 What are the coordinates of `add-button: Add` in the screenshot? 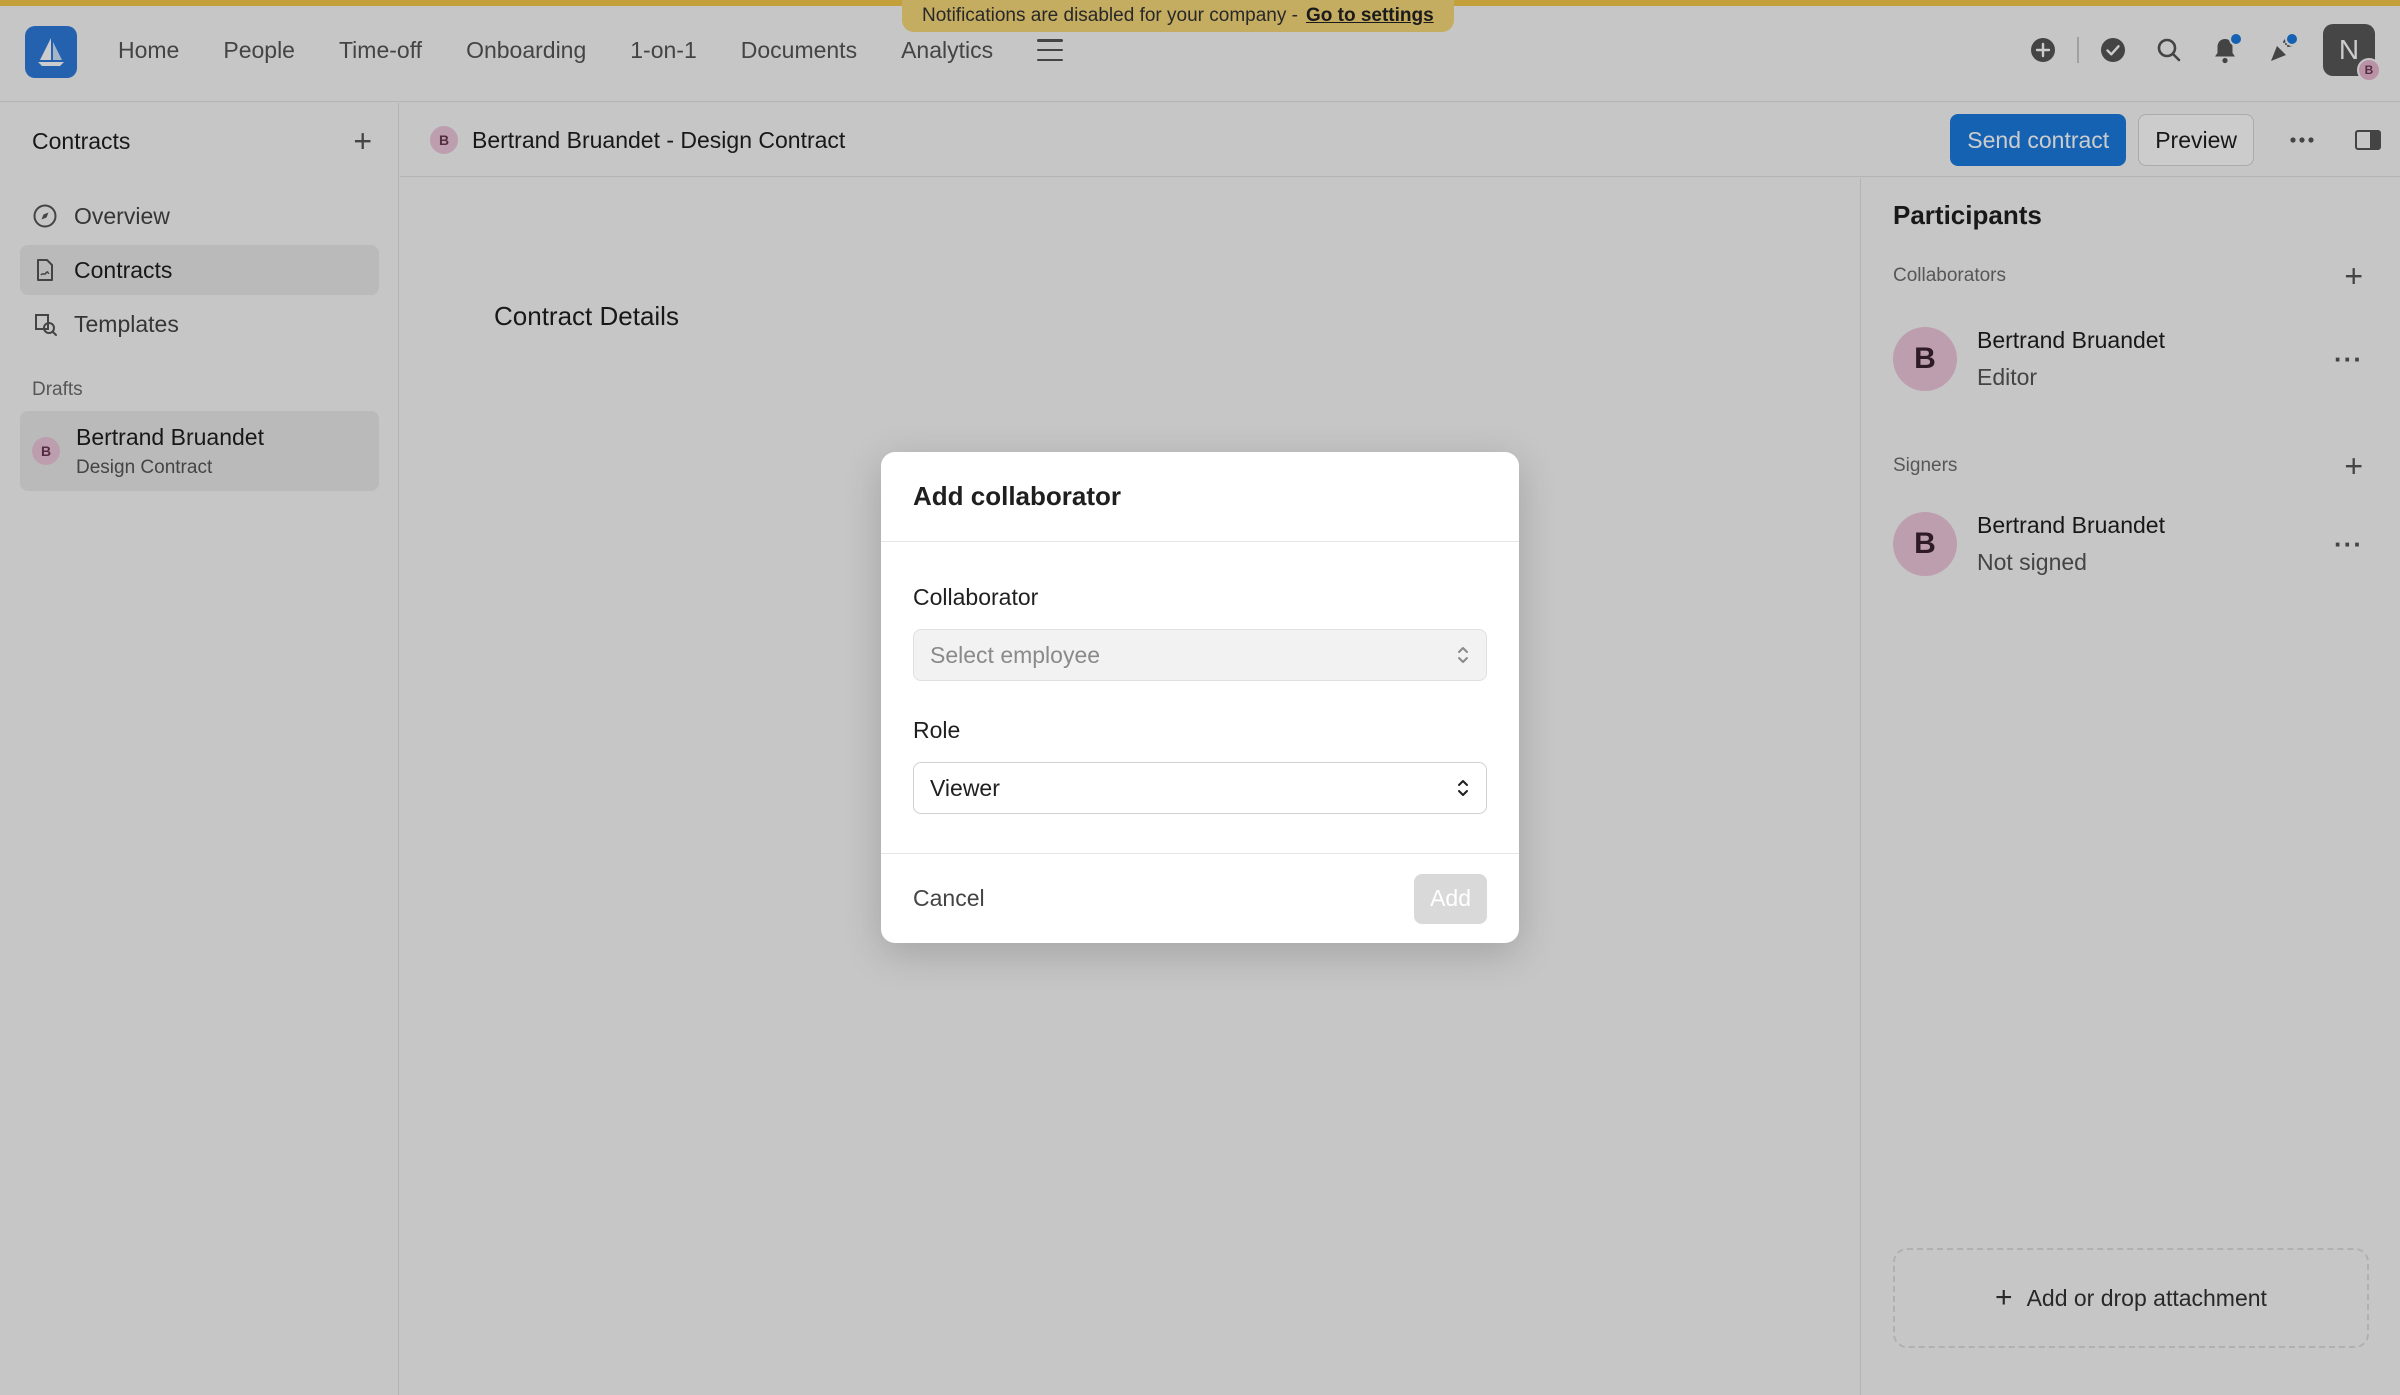 It's located at (1450, 898).